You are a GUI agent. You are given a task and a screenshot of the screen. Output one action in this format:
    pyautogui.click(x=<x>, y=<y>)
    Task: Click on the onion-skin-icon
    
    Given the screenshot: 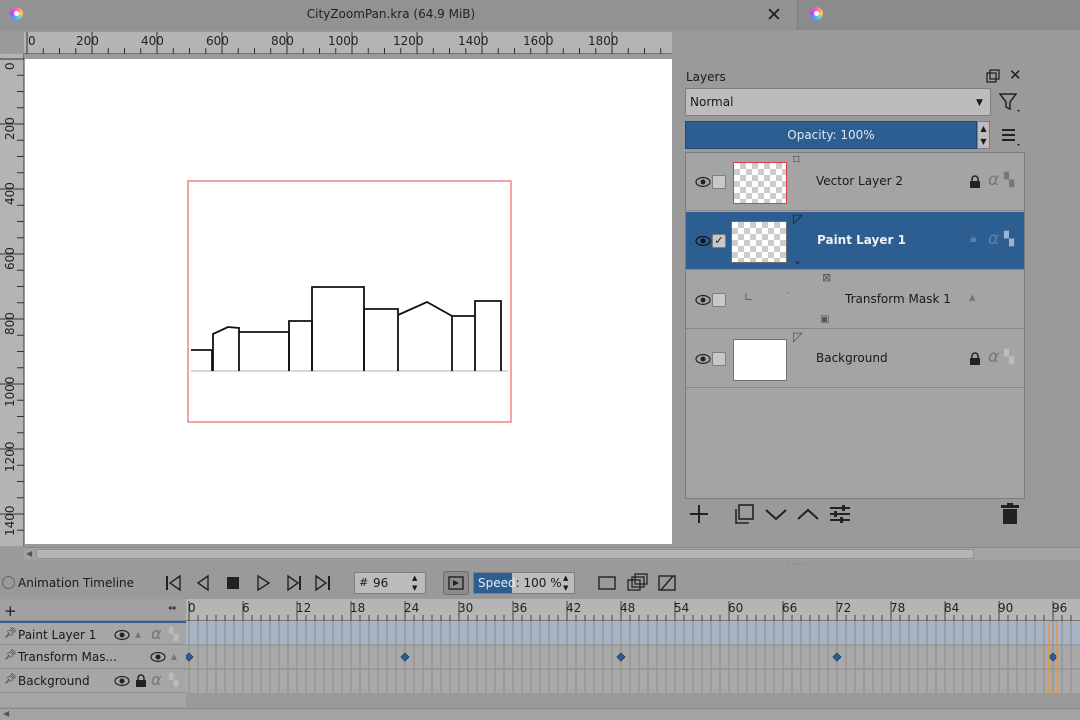 What is the action you would take?
    pyautogui.click(x=637, y=583)
    